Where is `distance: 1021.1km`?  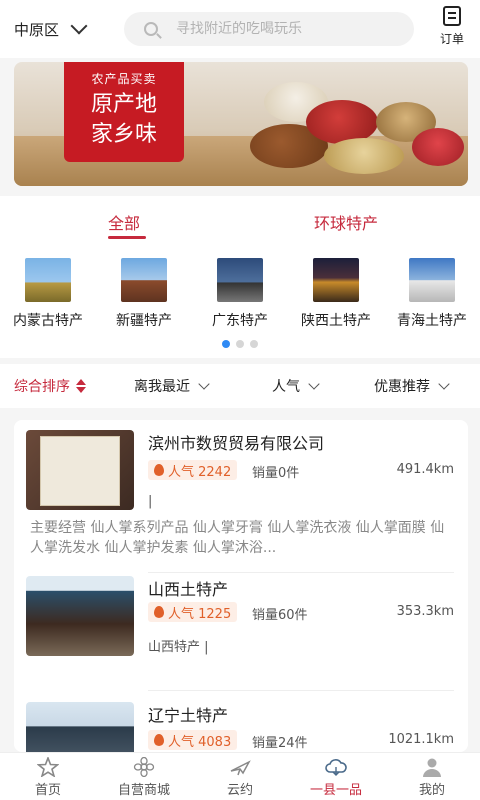
distance: 1021.1km is located at coordinates (421, 739).